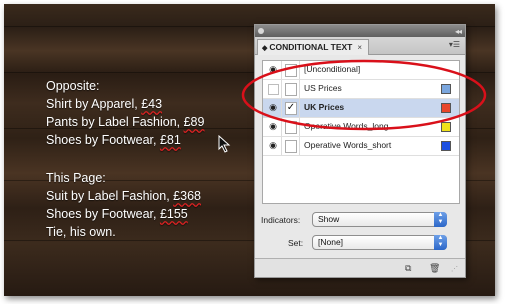 The width and height of the screenshot is (505, 304). I want to click on mouse-pointer-icon, so click(224, 144).